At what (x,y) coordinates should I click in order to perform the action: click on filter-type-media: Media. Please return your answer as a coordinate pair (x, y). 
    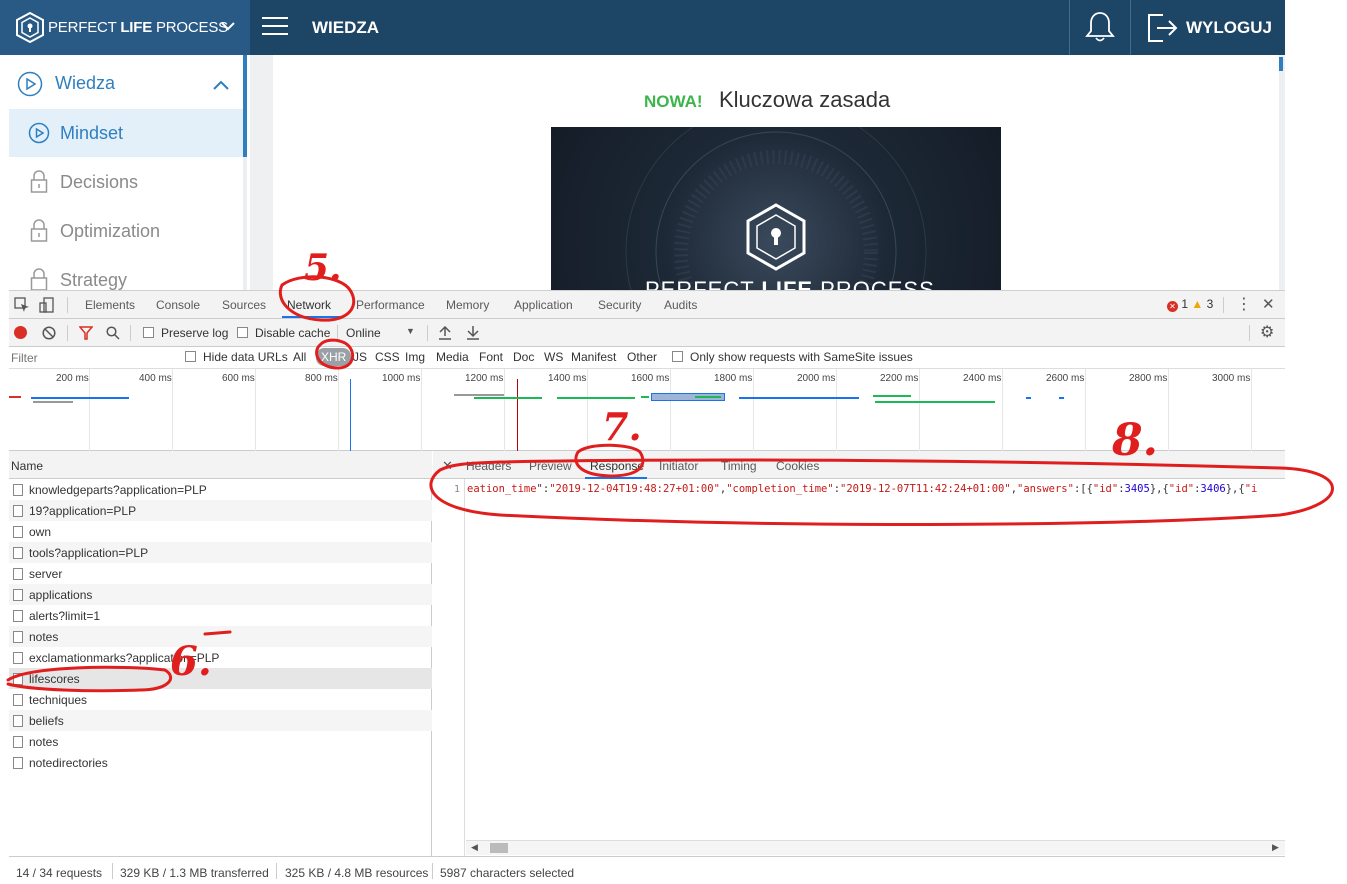
    Looking at the image, I should click on (452, 357).